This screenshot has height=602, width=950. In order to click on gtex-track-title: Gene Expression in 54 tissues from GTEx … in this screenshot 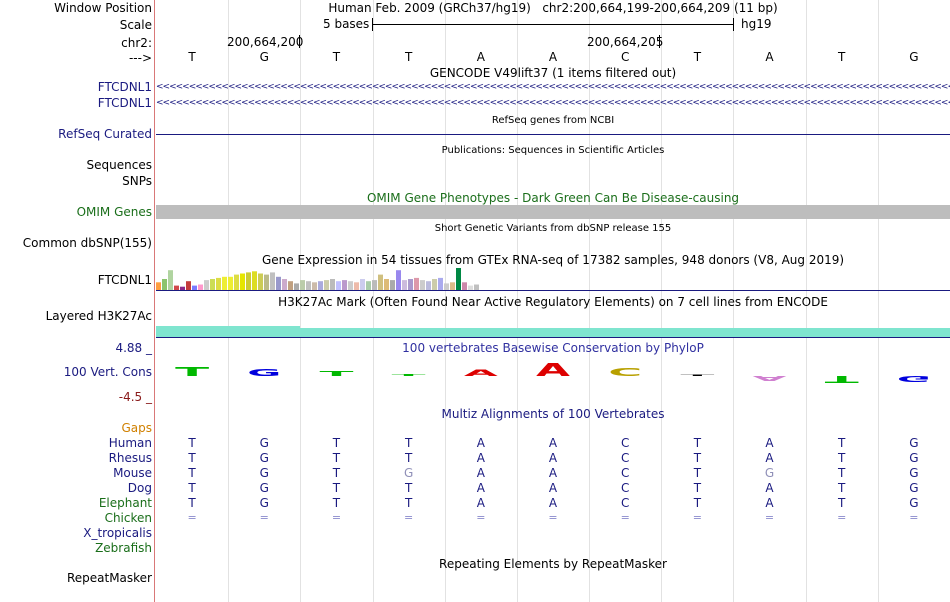, I will do `click(553, 260)`.